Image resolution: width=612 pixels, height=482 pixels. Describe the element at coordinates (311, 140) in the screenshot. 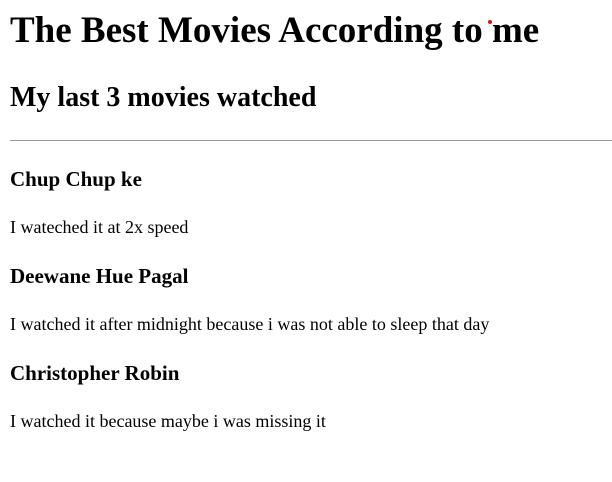

I see `divider` at that location.